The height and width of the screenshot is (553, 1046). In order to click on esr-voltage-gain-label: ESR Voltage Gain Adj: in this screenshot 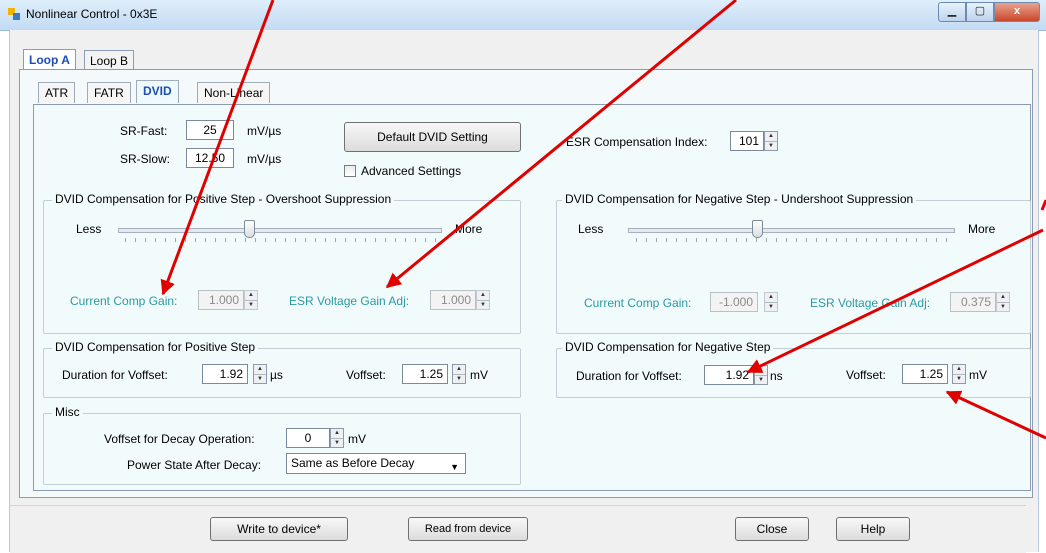, I will do `click(349, 301)`.